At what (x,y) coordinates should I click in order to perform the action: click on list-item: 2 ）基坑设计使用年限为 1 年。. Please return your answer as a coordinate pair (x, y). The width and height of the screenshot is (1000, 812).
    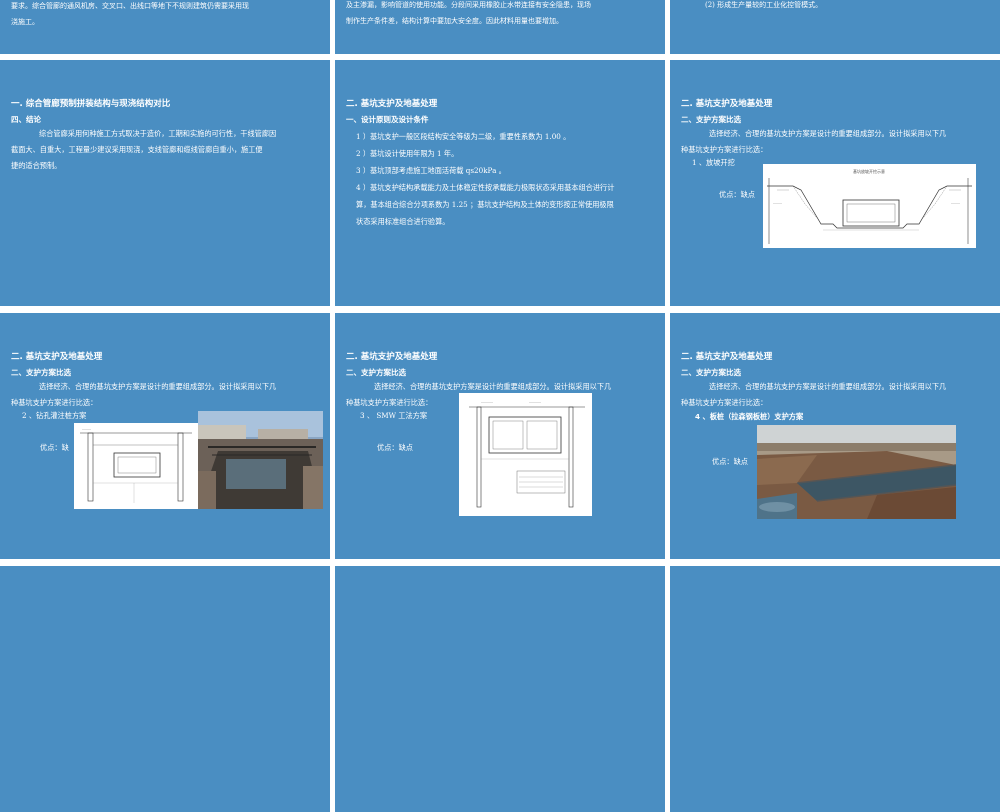
    Looking at the image, I should click on (407, 153).